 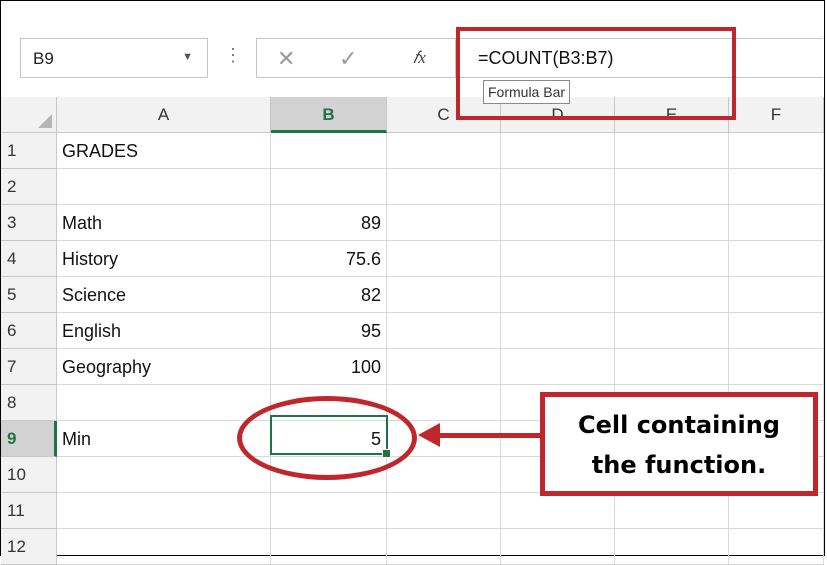 I want to click on column-header-row: A B C D E F, so click(x=412, y=115).